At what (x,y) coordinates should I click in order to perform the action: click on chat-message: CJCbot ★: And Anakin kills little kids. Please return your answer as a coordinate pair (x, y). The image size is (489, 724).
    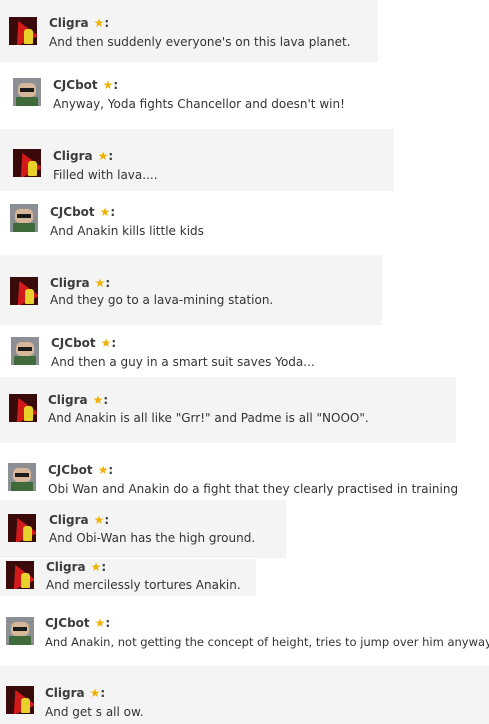
    Looking at the image, I should click on (200, 222).